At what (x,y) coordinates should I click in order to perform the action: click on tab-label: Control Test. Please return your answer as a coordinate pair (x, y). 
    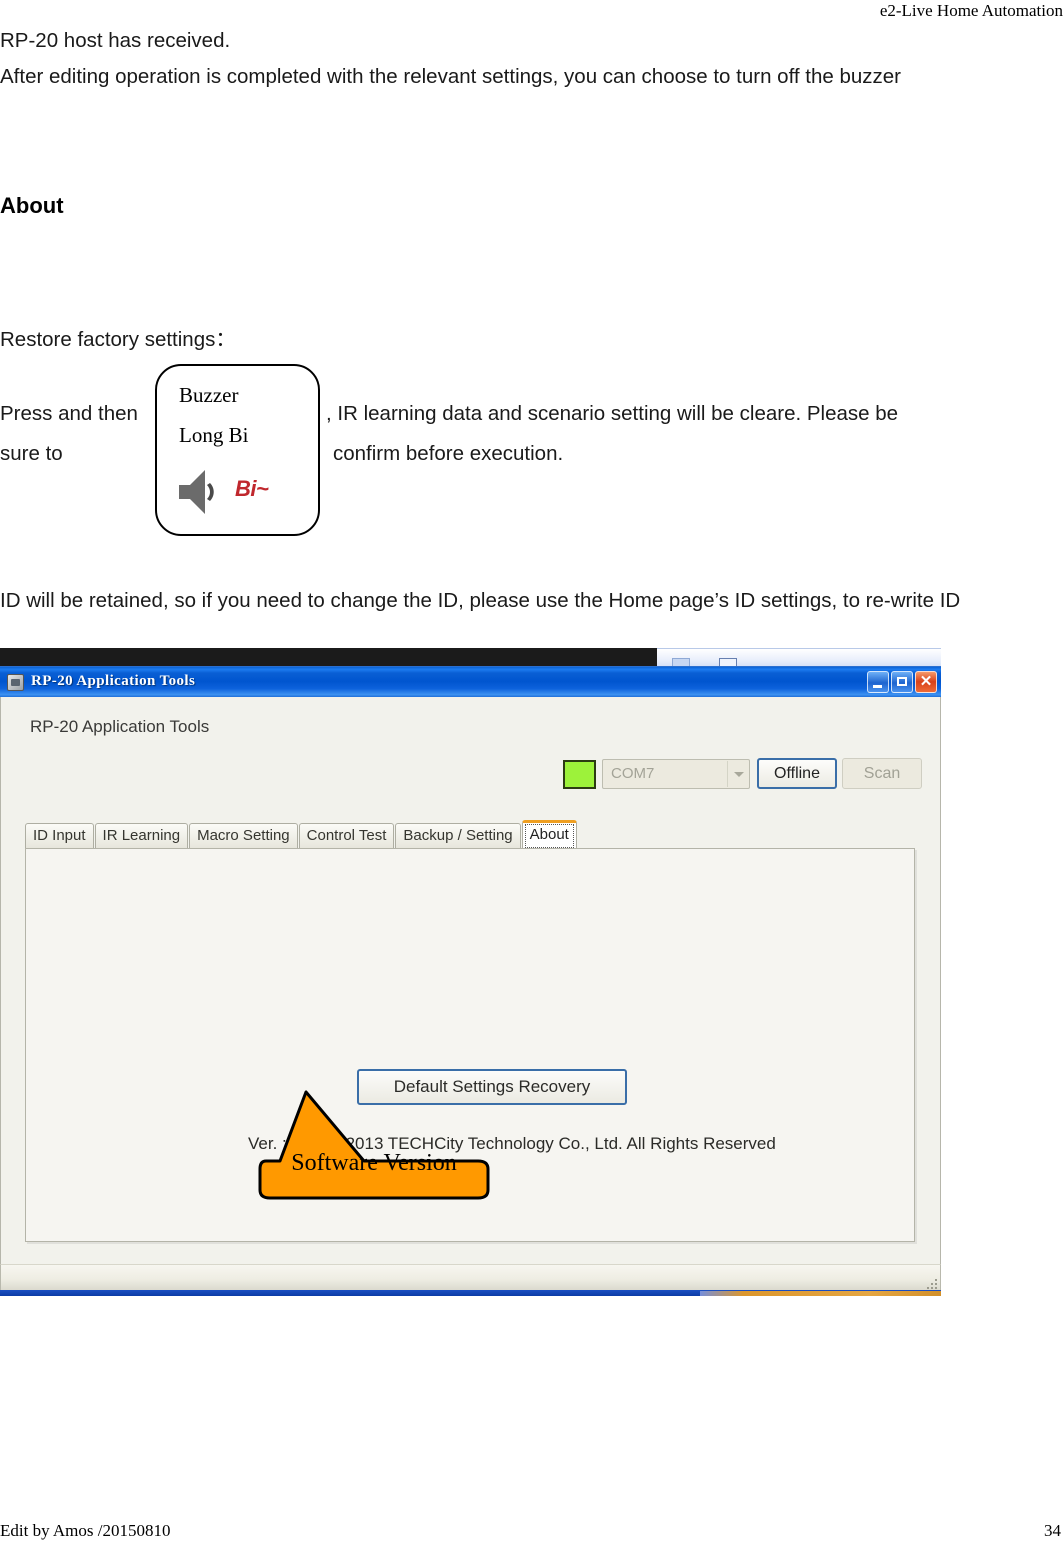
    Looking at the image, I should click on (346, 835).